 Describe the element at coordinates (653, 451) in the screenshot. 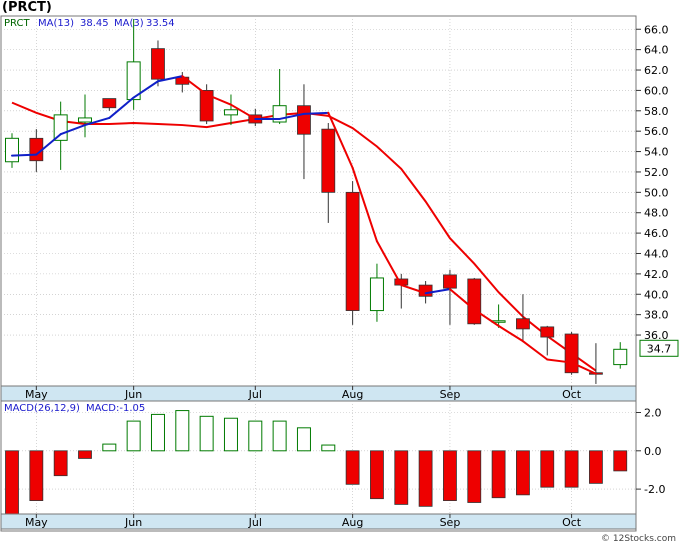

I see `macd-tick-label: 0.0` at that location.